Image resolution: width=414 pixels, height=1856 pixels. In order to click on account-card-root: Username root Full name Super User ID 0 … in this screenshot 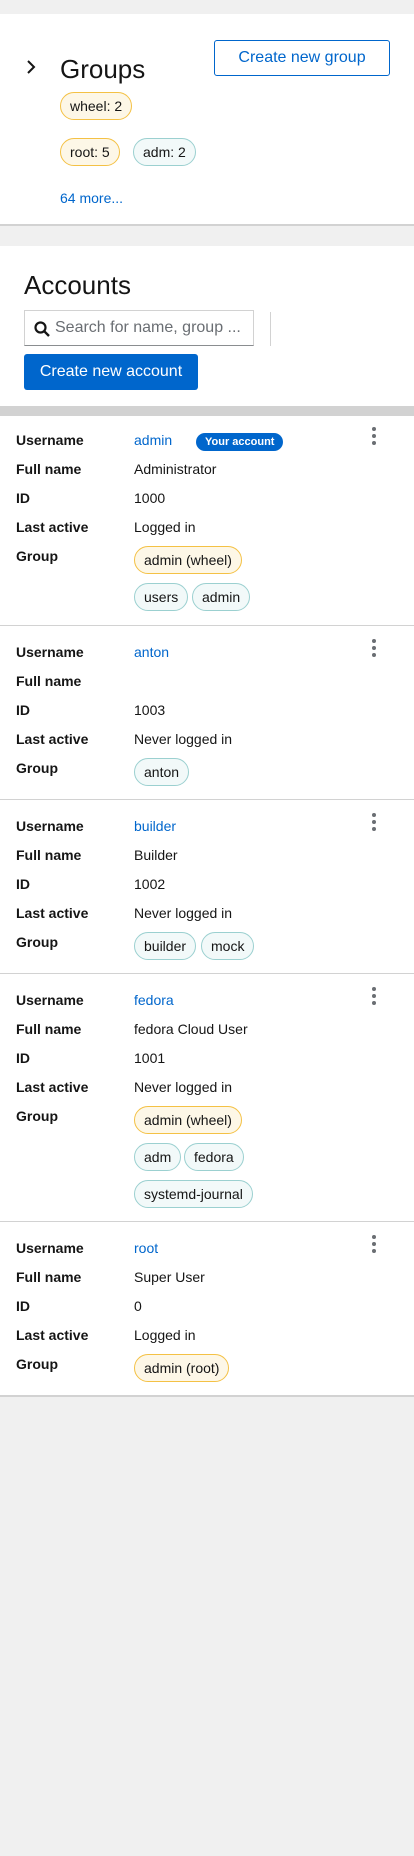, I will do `click(207, 1308)`.